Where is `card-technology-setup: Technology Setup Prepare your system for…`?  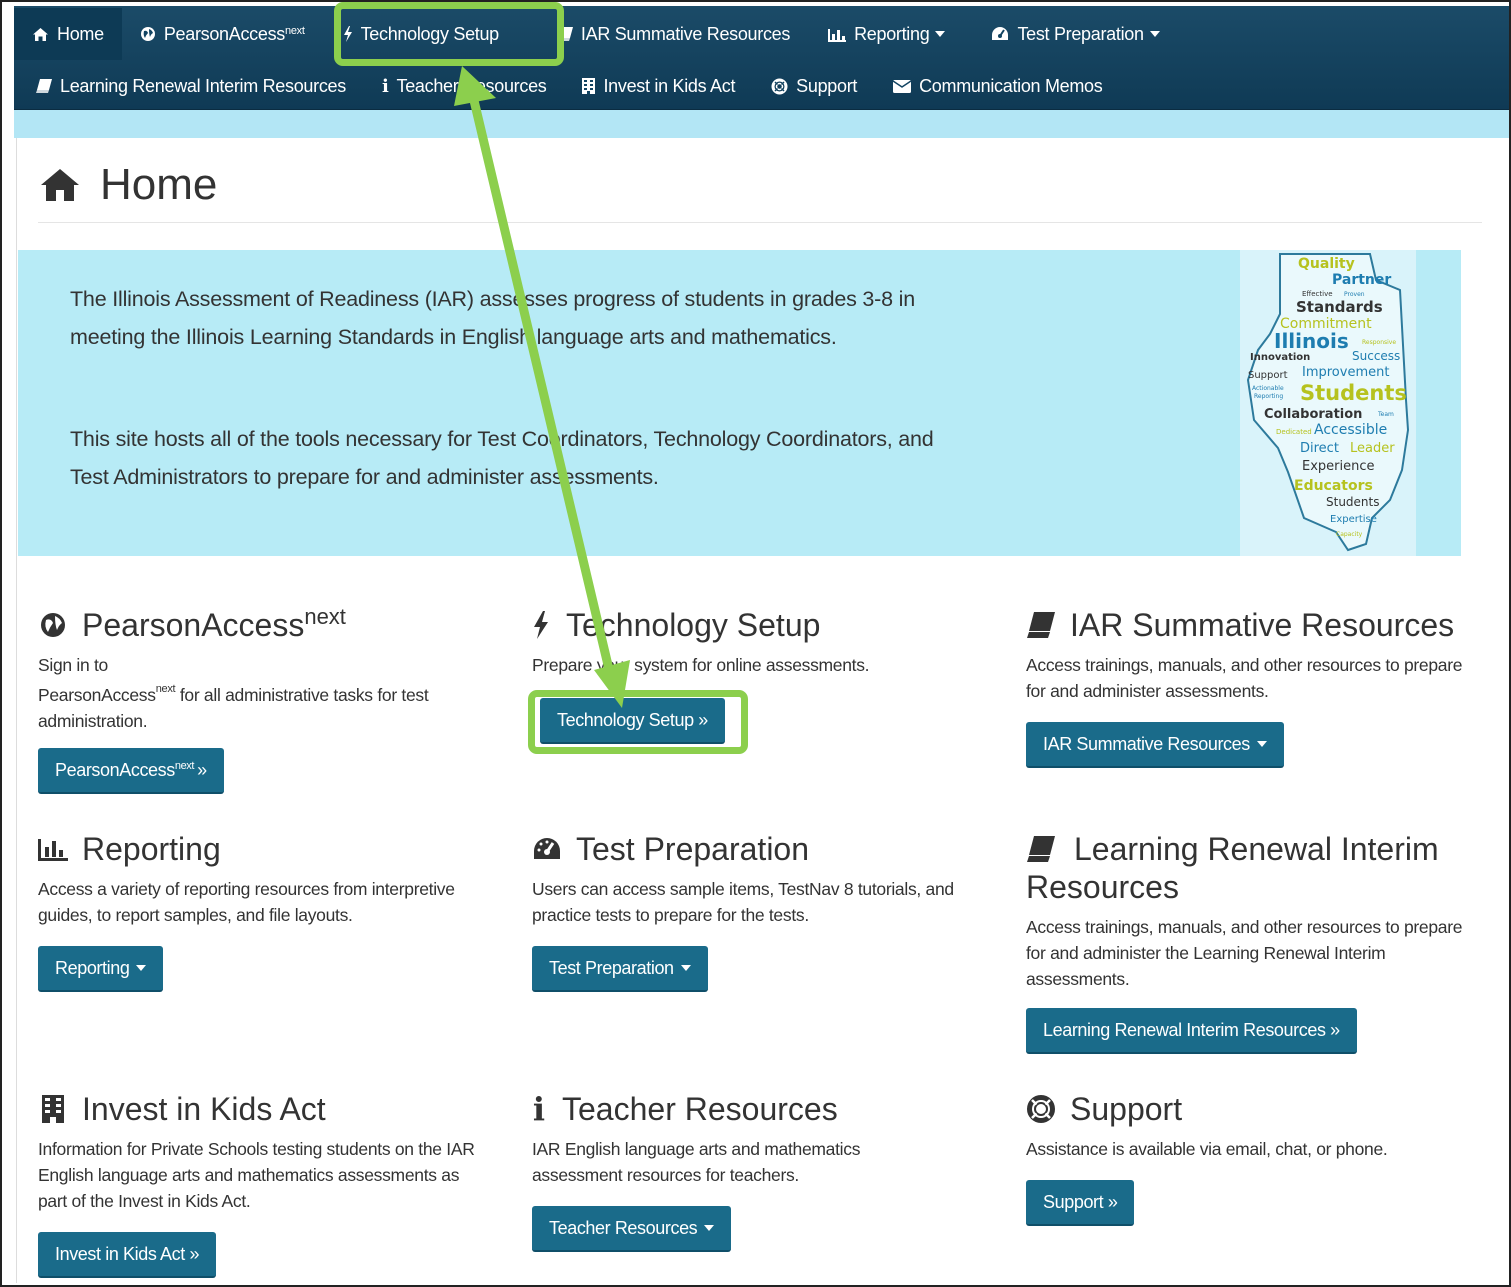 card-technology-setup: Technology Setup Prepare your system for… is located at coordinates (752, 642).